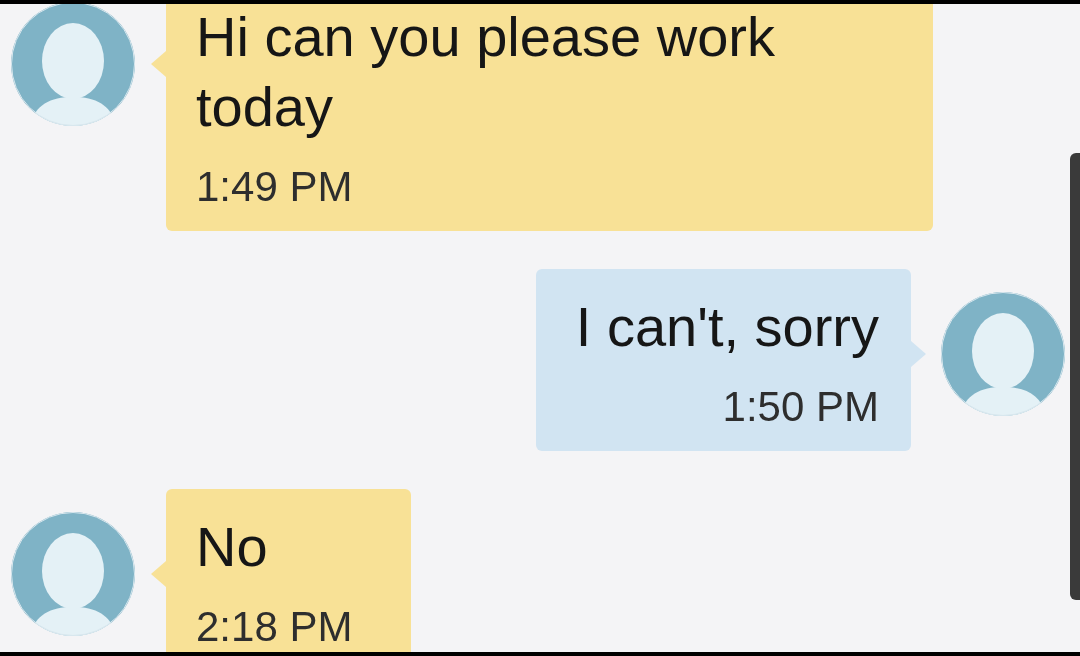  What do you see at coordinates (275, 627) in the screenshot?
I see `message-time: 2:18 PM` at bounding box center [275, 627].